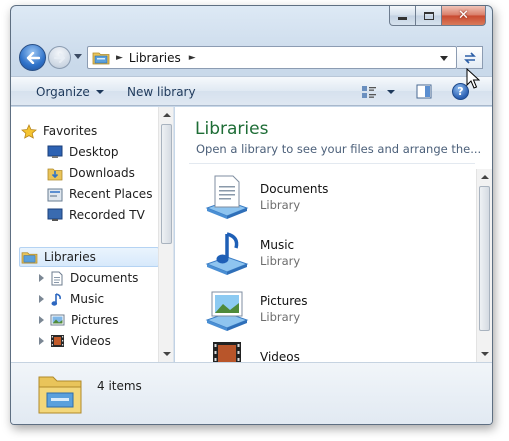 This screenshot has width=509, height=441. What do you see at coordinates (227, 352) in the screenshot?
I see `videos-library-icon` at bounding box center [227, 352].